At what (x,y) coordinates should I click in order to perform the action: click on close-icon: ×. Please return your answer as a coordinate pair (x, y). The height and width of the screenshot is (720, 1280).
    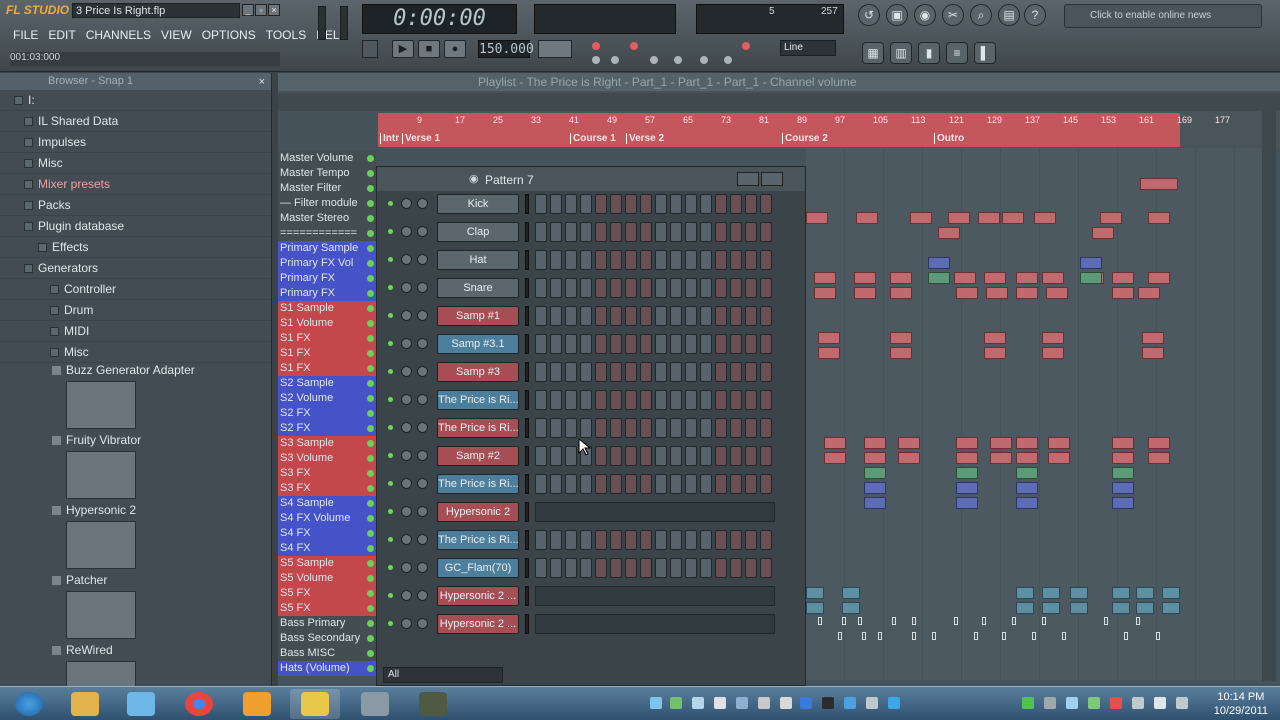
    Looking at the image, I should click on (274, 10).